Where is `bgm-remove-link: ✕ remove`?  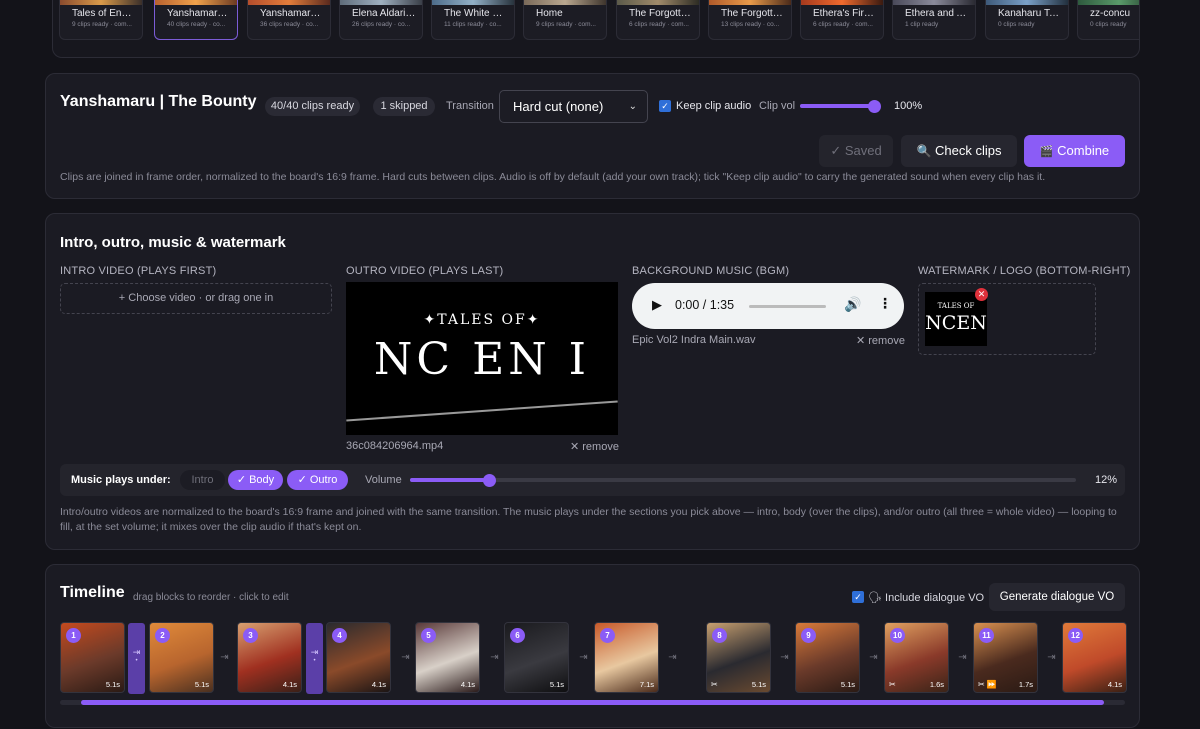
bgm-remove-link: ✕ remove is located at coordinates (880, 340).